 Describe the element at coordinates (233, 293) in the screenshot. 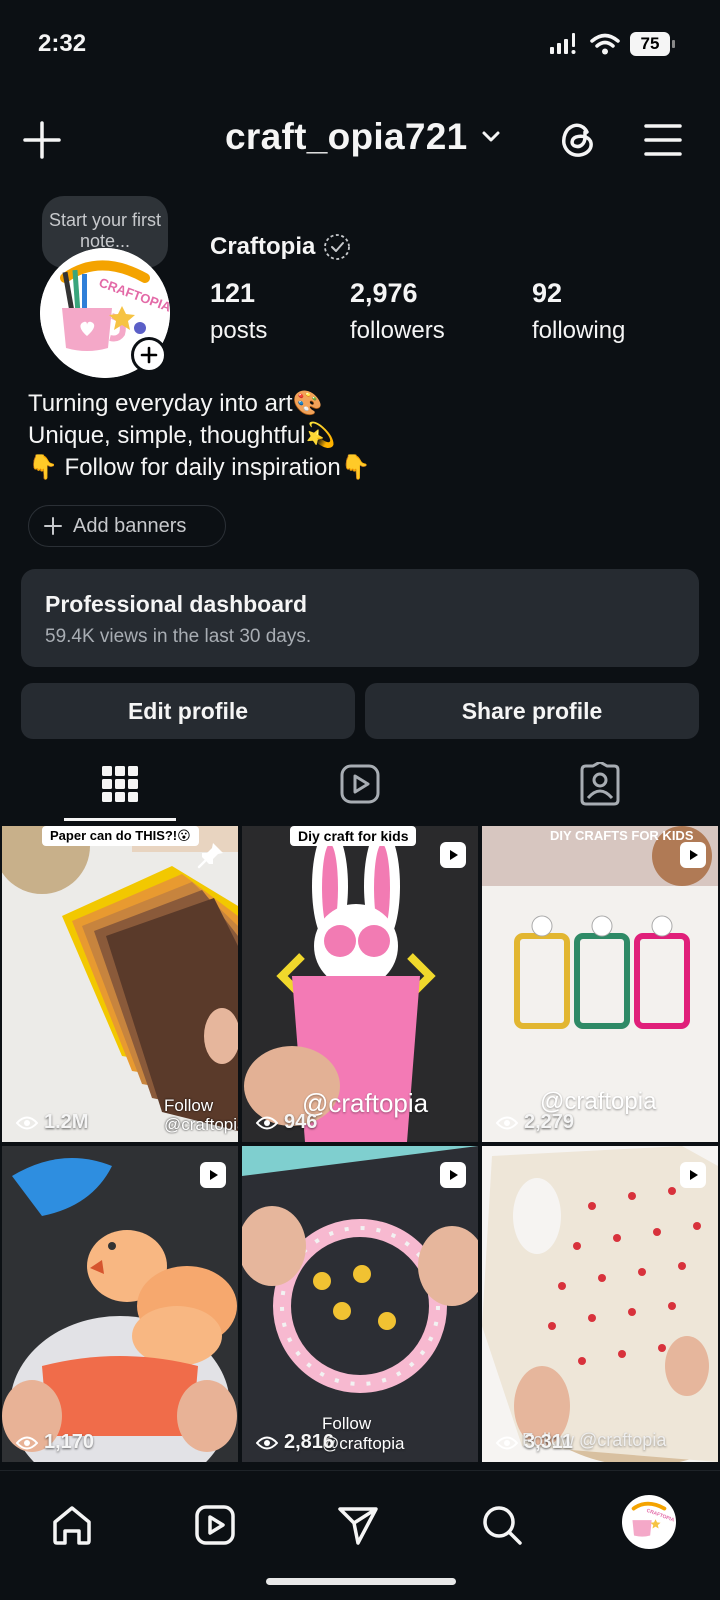

I see `stat-value: 121` at that location.